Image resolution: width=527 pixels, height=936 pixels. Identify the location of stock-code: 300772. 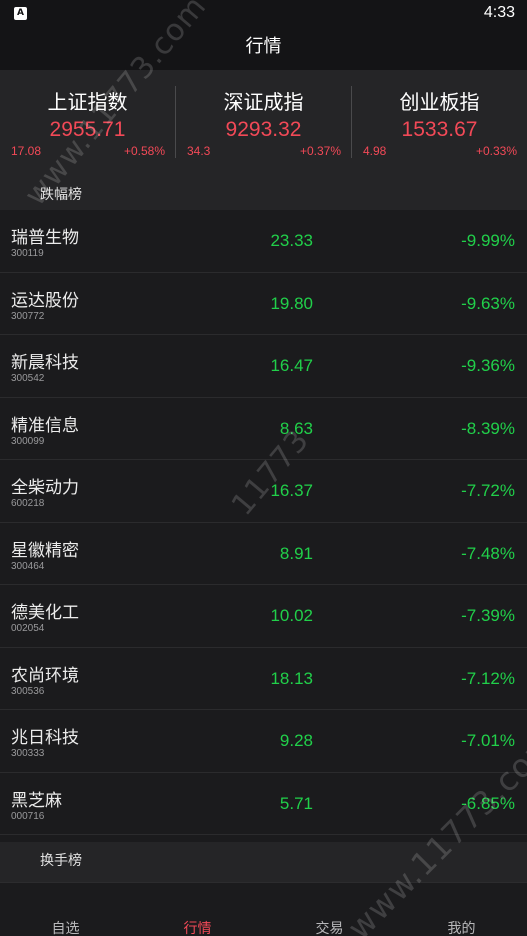
(28, 316).